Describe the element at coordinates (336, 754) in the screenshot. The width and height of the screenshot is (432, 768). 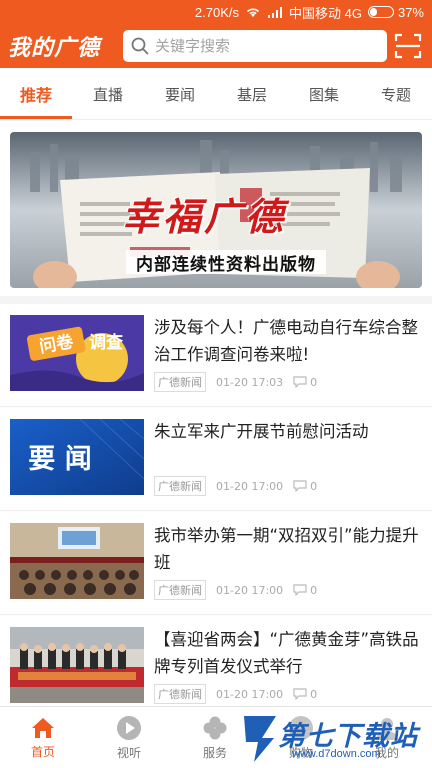
I see `watermark-url: www.d7down.com` at that location.